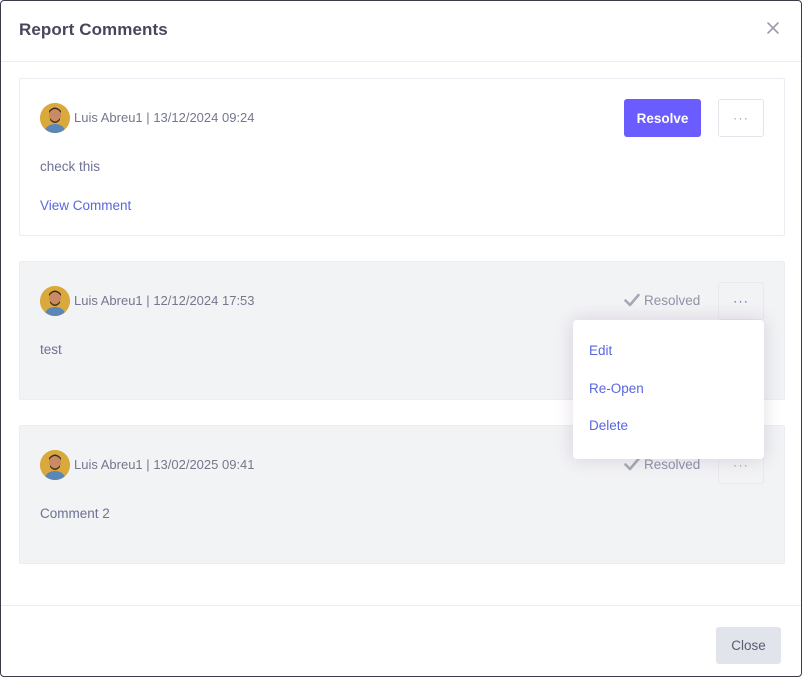 The image size is (802, 677). I want to click on comment-timestamp: 13/12/2024 09:24, so click(204, 117).